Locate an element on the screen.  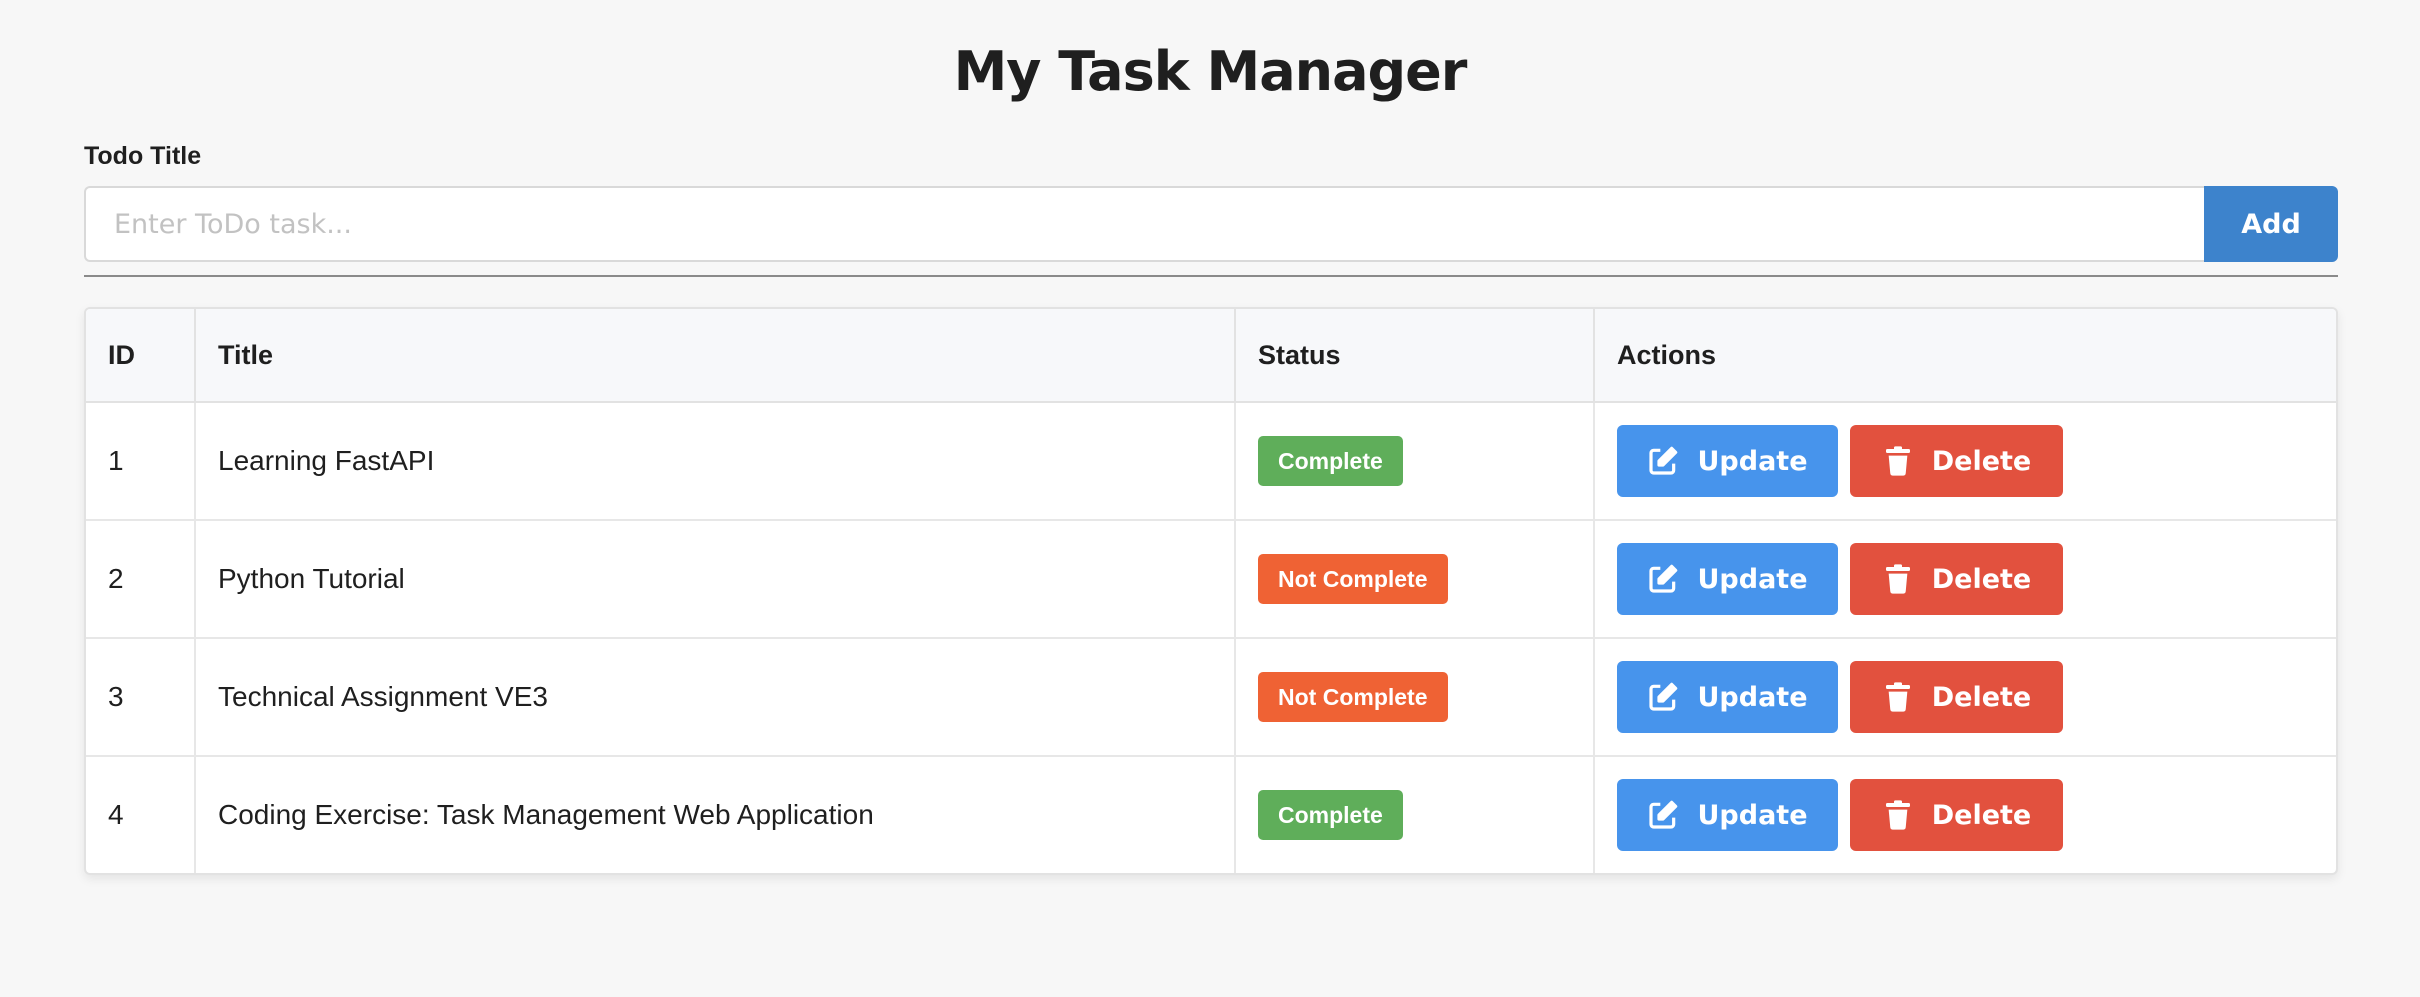
todo-input-row: Add is located at coordinates (1211, 224).